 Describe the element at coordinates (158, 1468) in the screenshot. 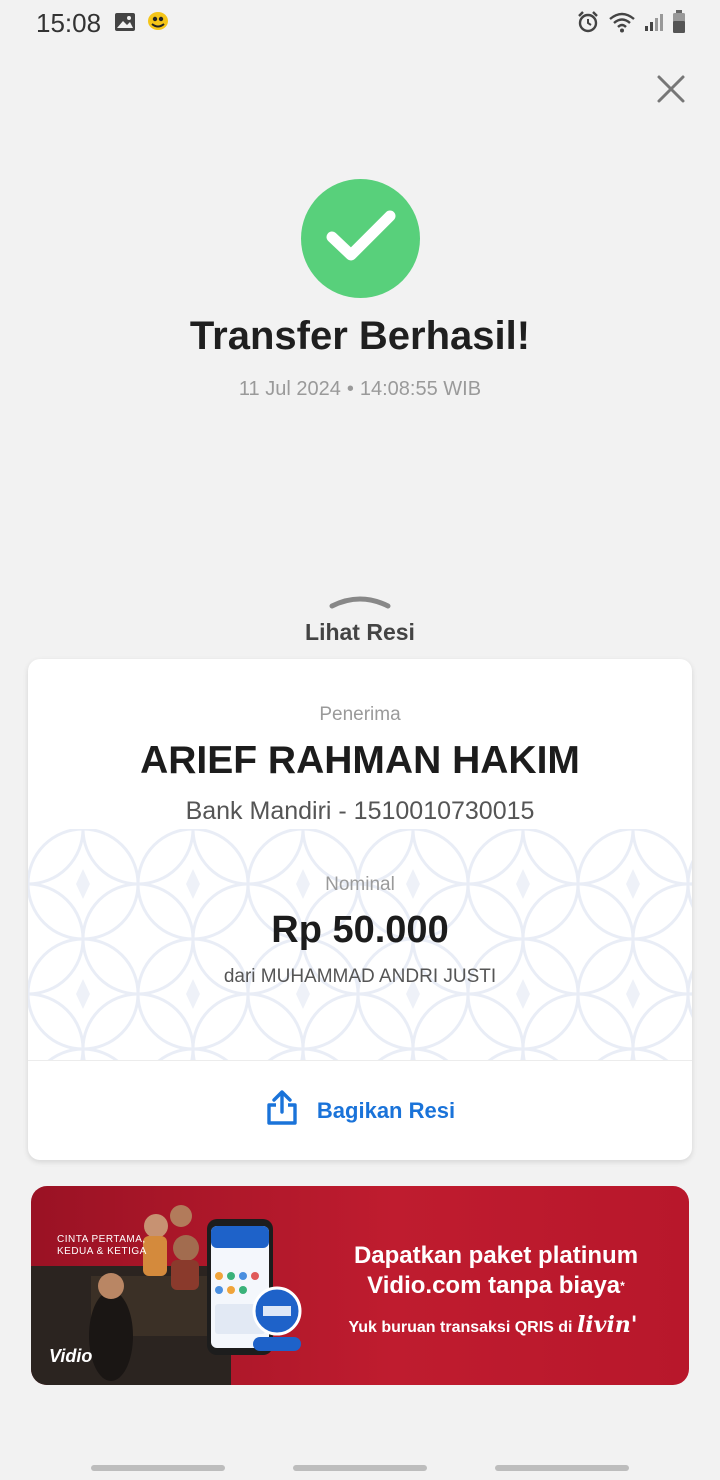

I see `nav-recents-button` at that location.